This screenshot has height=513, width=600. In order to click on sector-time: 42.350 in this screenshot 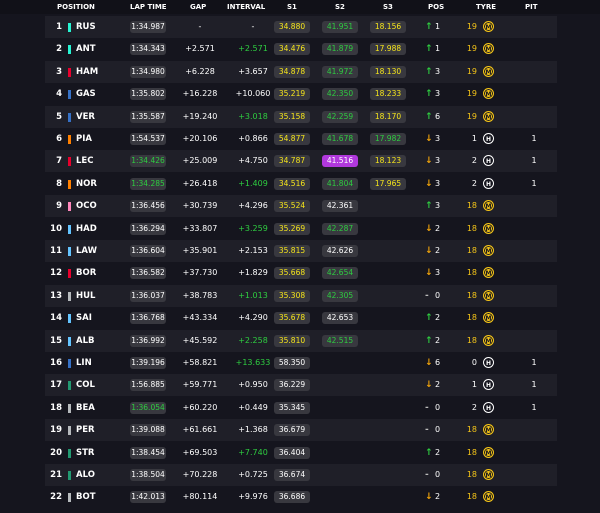, I will do `click(340, 94)`.